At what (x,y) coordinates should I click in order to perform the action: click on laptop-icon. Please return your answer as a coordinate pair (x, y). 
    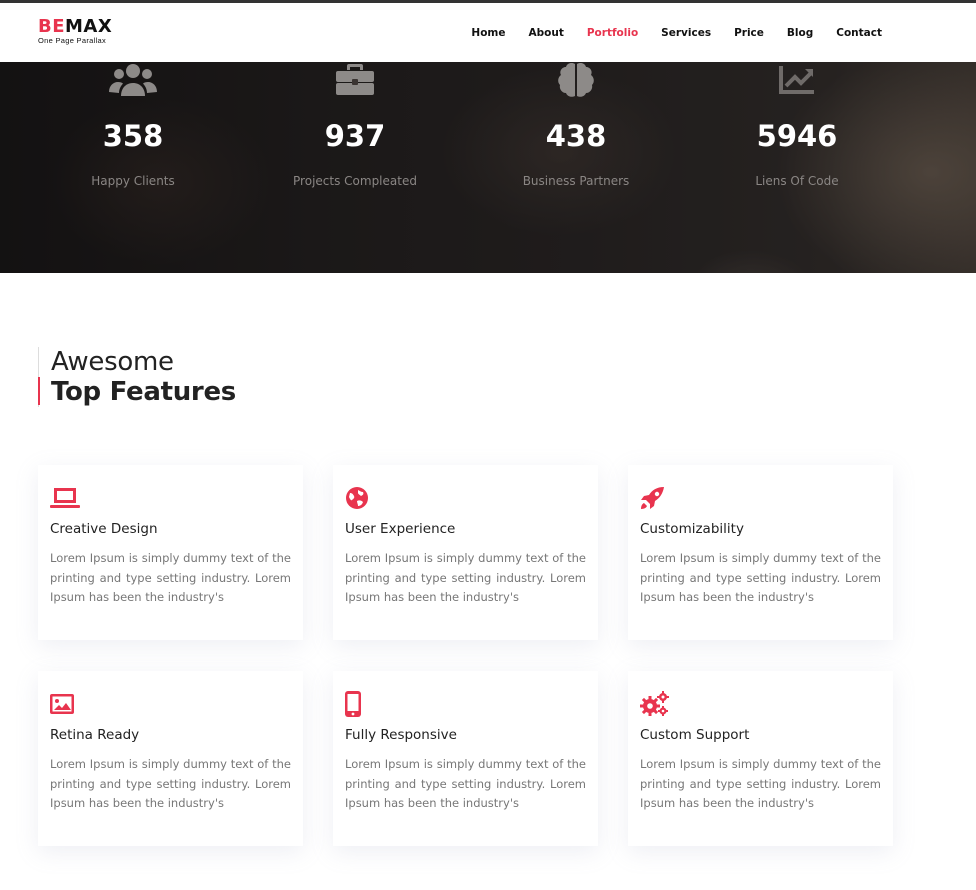
    Looking at the image, I should click on (170, 498).